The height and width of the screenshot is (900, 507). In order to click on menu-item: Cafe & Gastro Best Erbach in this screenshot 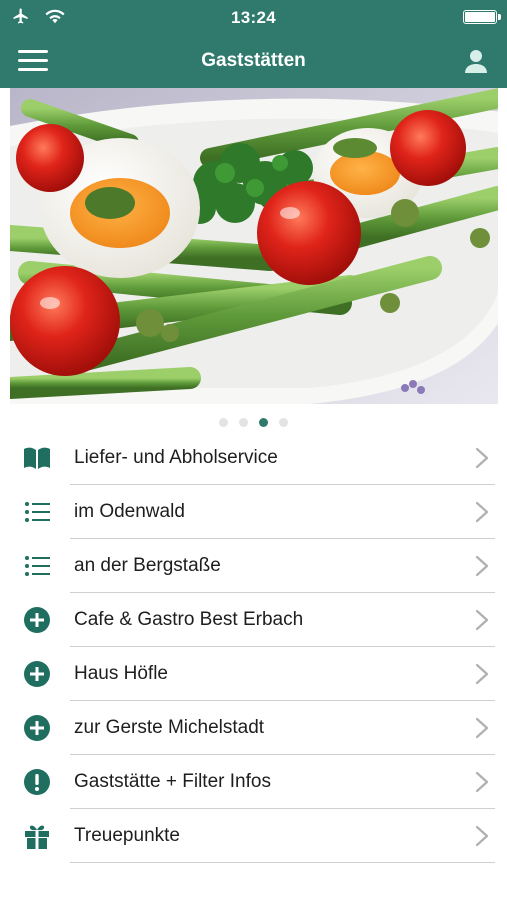, I will do `click(253, 620)`.